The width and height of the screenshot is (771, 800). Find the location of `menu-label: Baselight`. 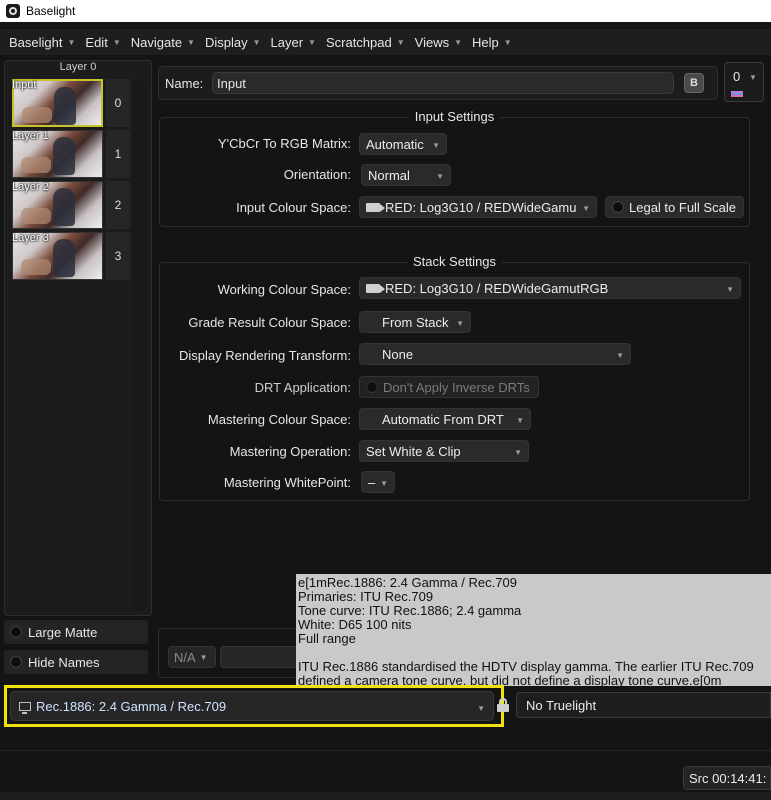

menu-label: Baselight is located at coordinates (36, 42).